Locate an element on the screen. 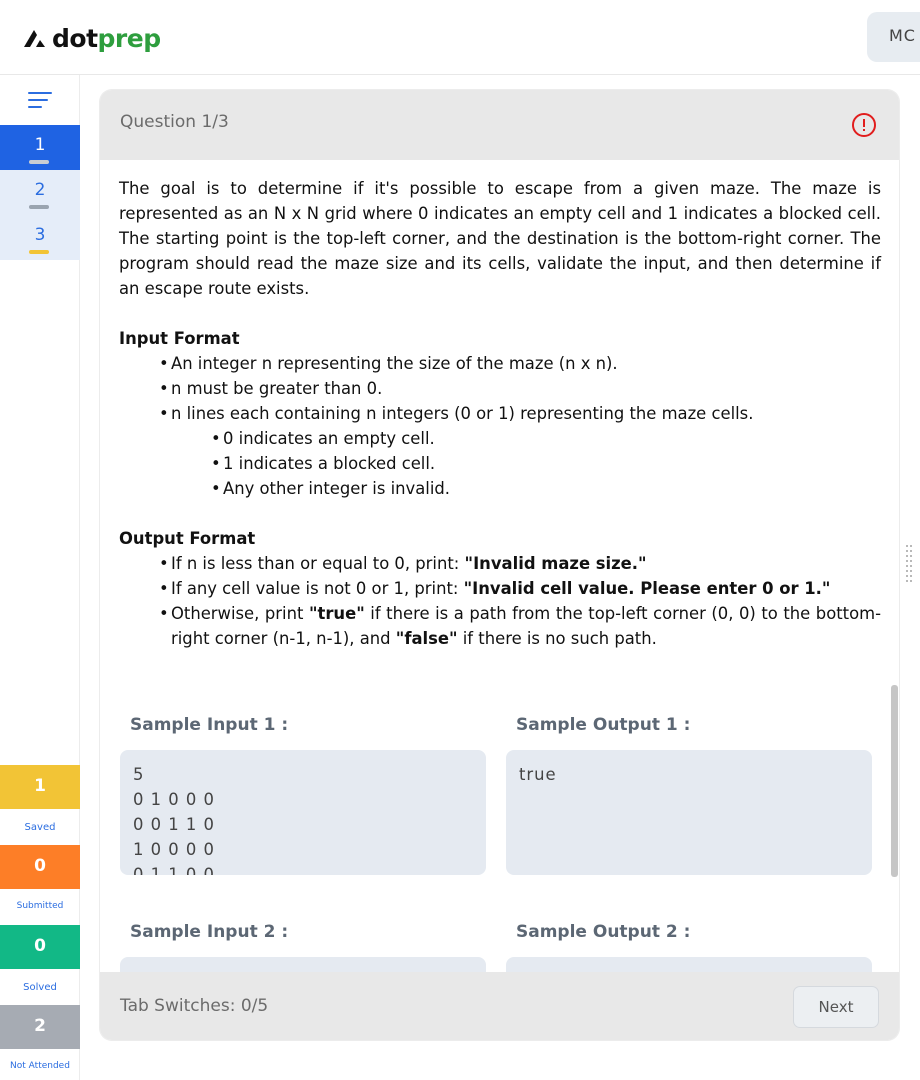  question-header: Question 1/3 is located at coordinates (499, 125).